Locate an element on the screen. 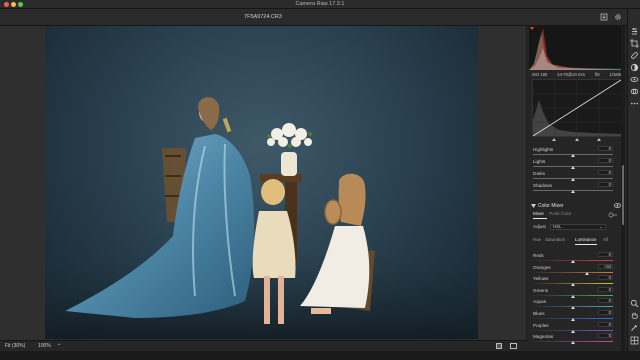  before-after-icon is located at coordinates (513, 346).